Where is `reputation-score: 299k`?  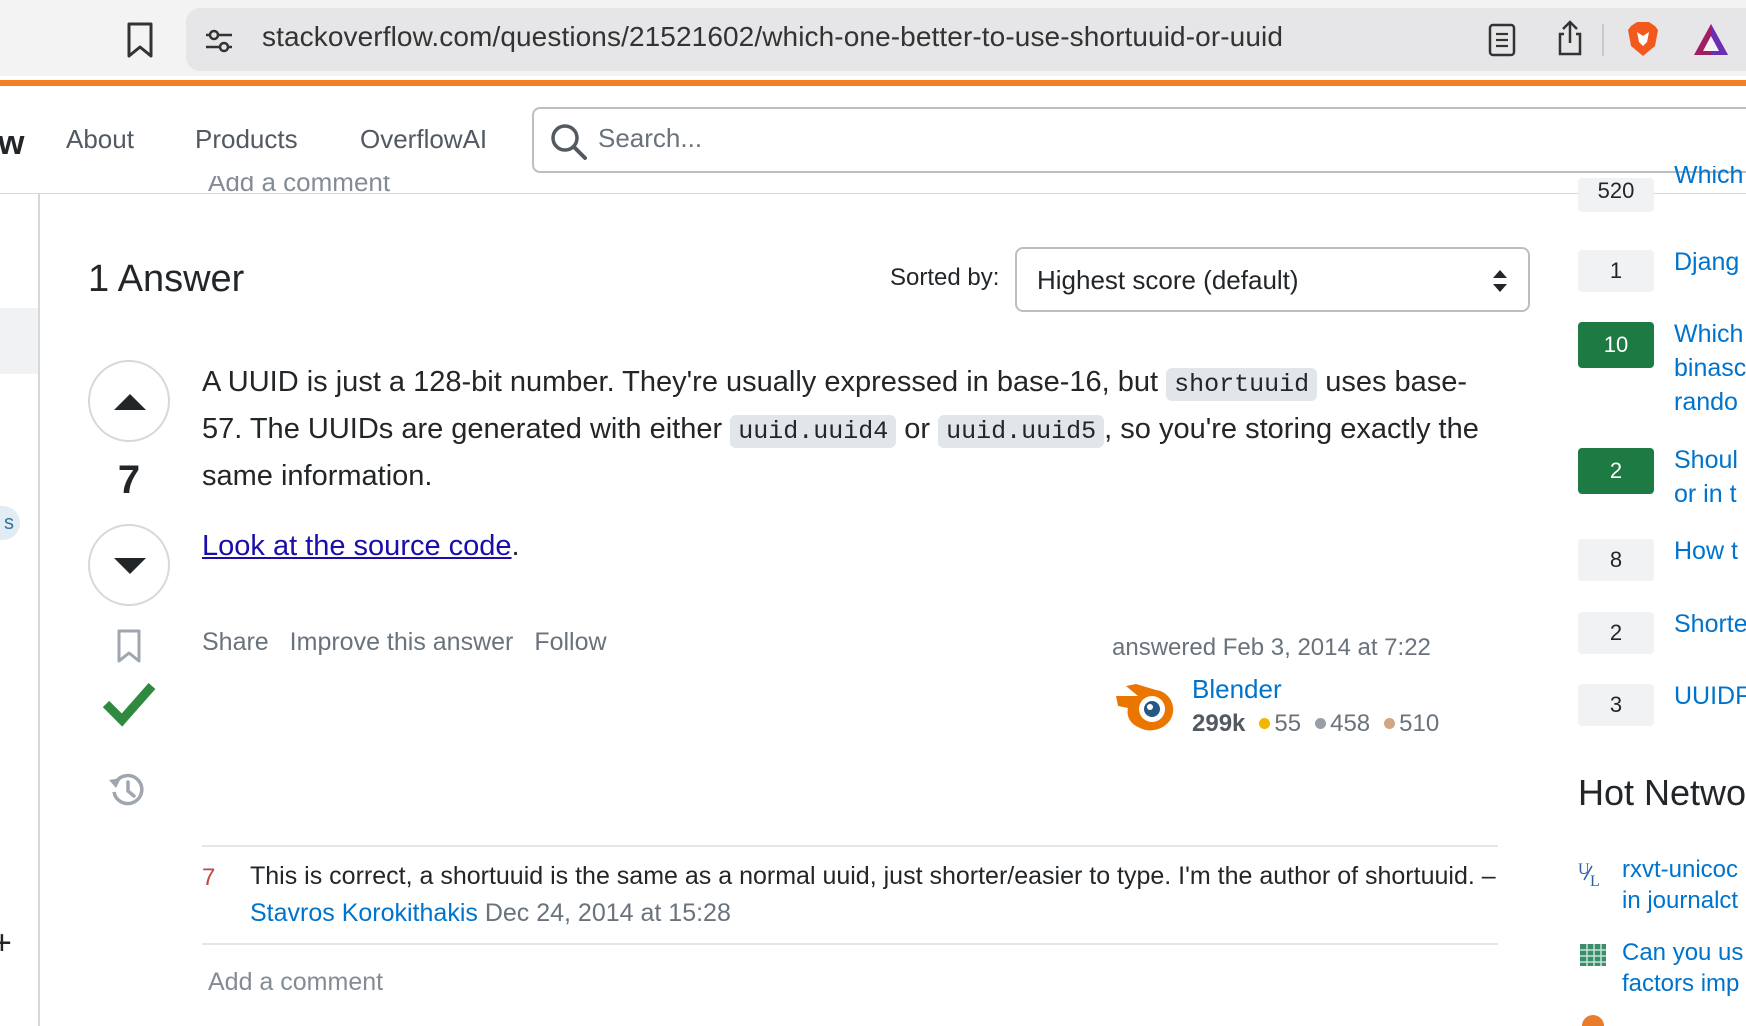 reputation-score: 299k is located at coordinates (1219, 723).